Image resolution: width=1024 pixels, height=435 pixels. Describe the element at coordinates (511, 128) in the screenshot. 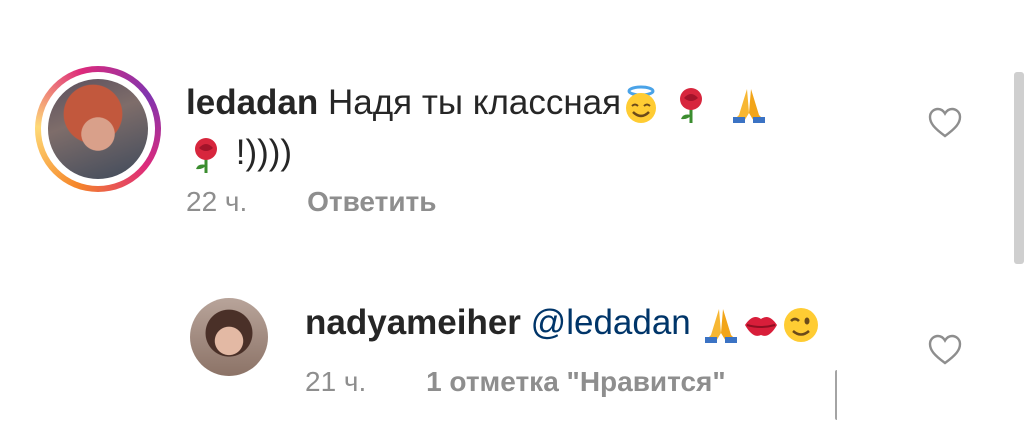

I see `comment-text: ledadan Надя ты классная !))))` at that location.